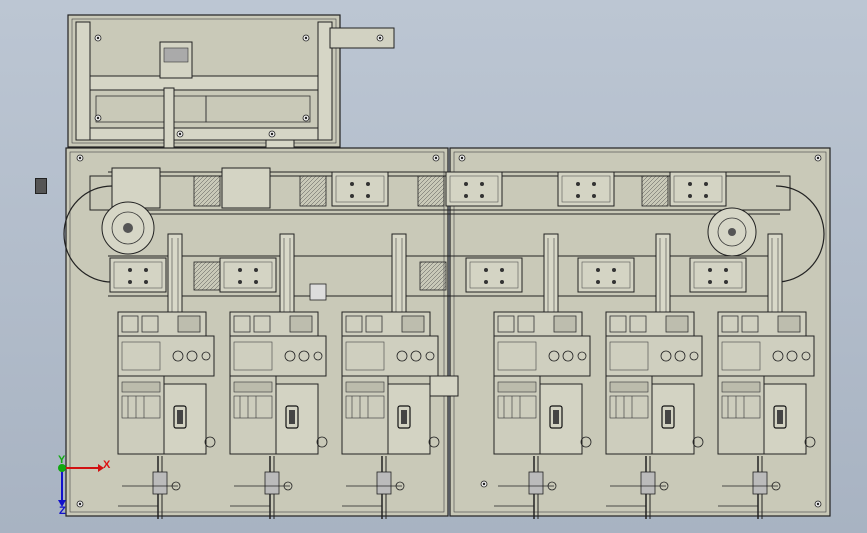  I want to click on x-axis-label: X, so click(107, 465).